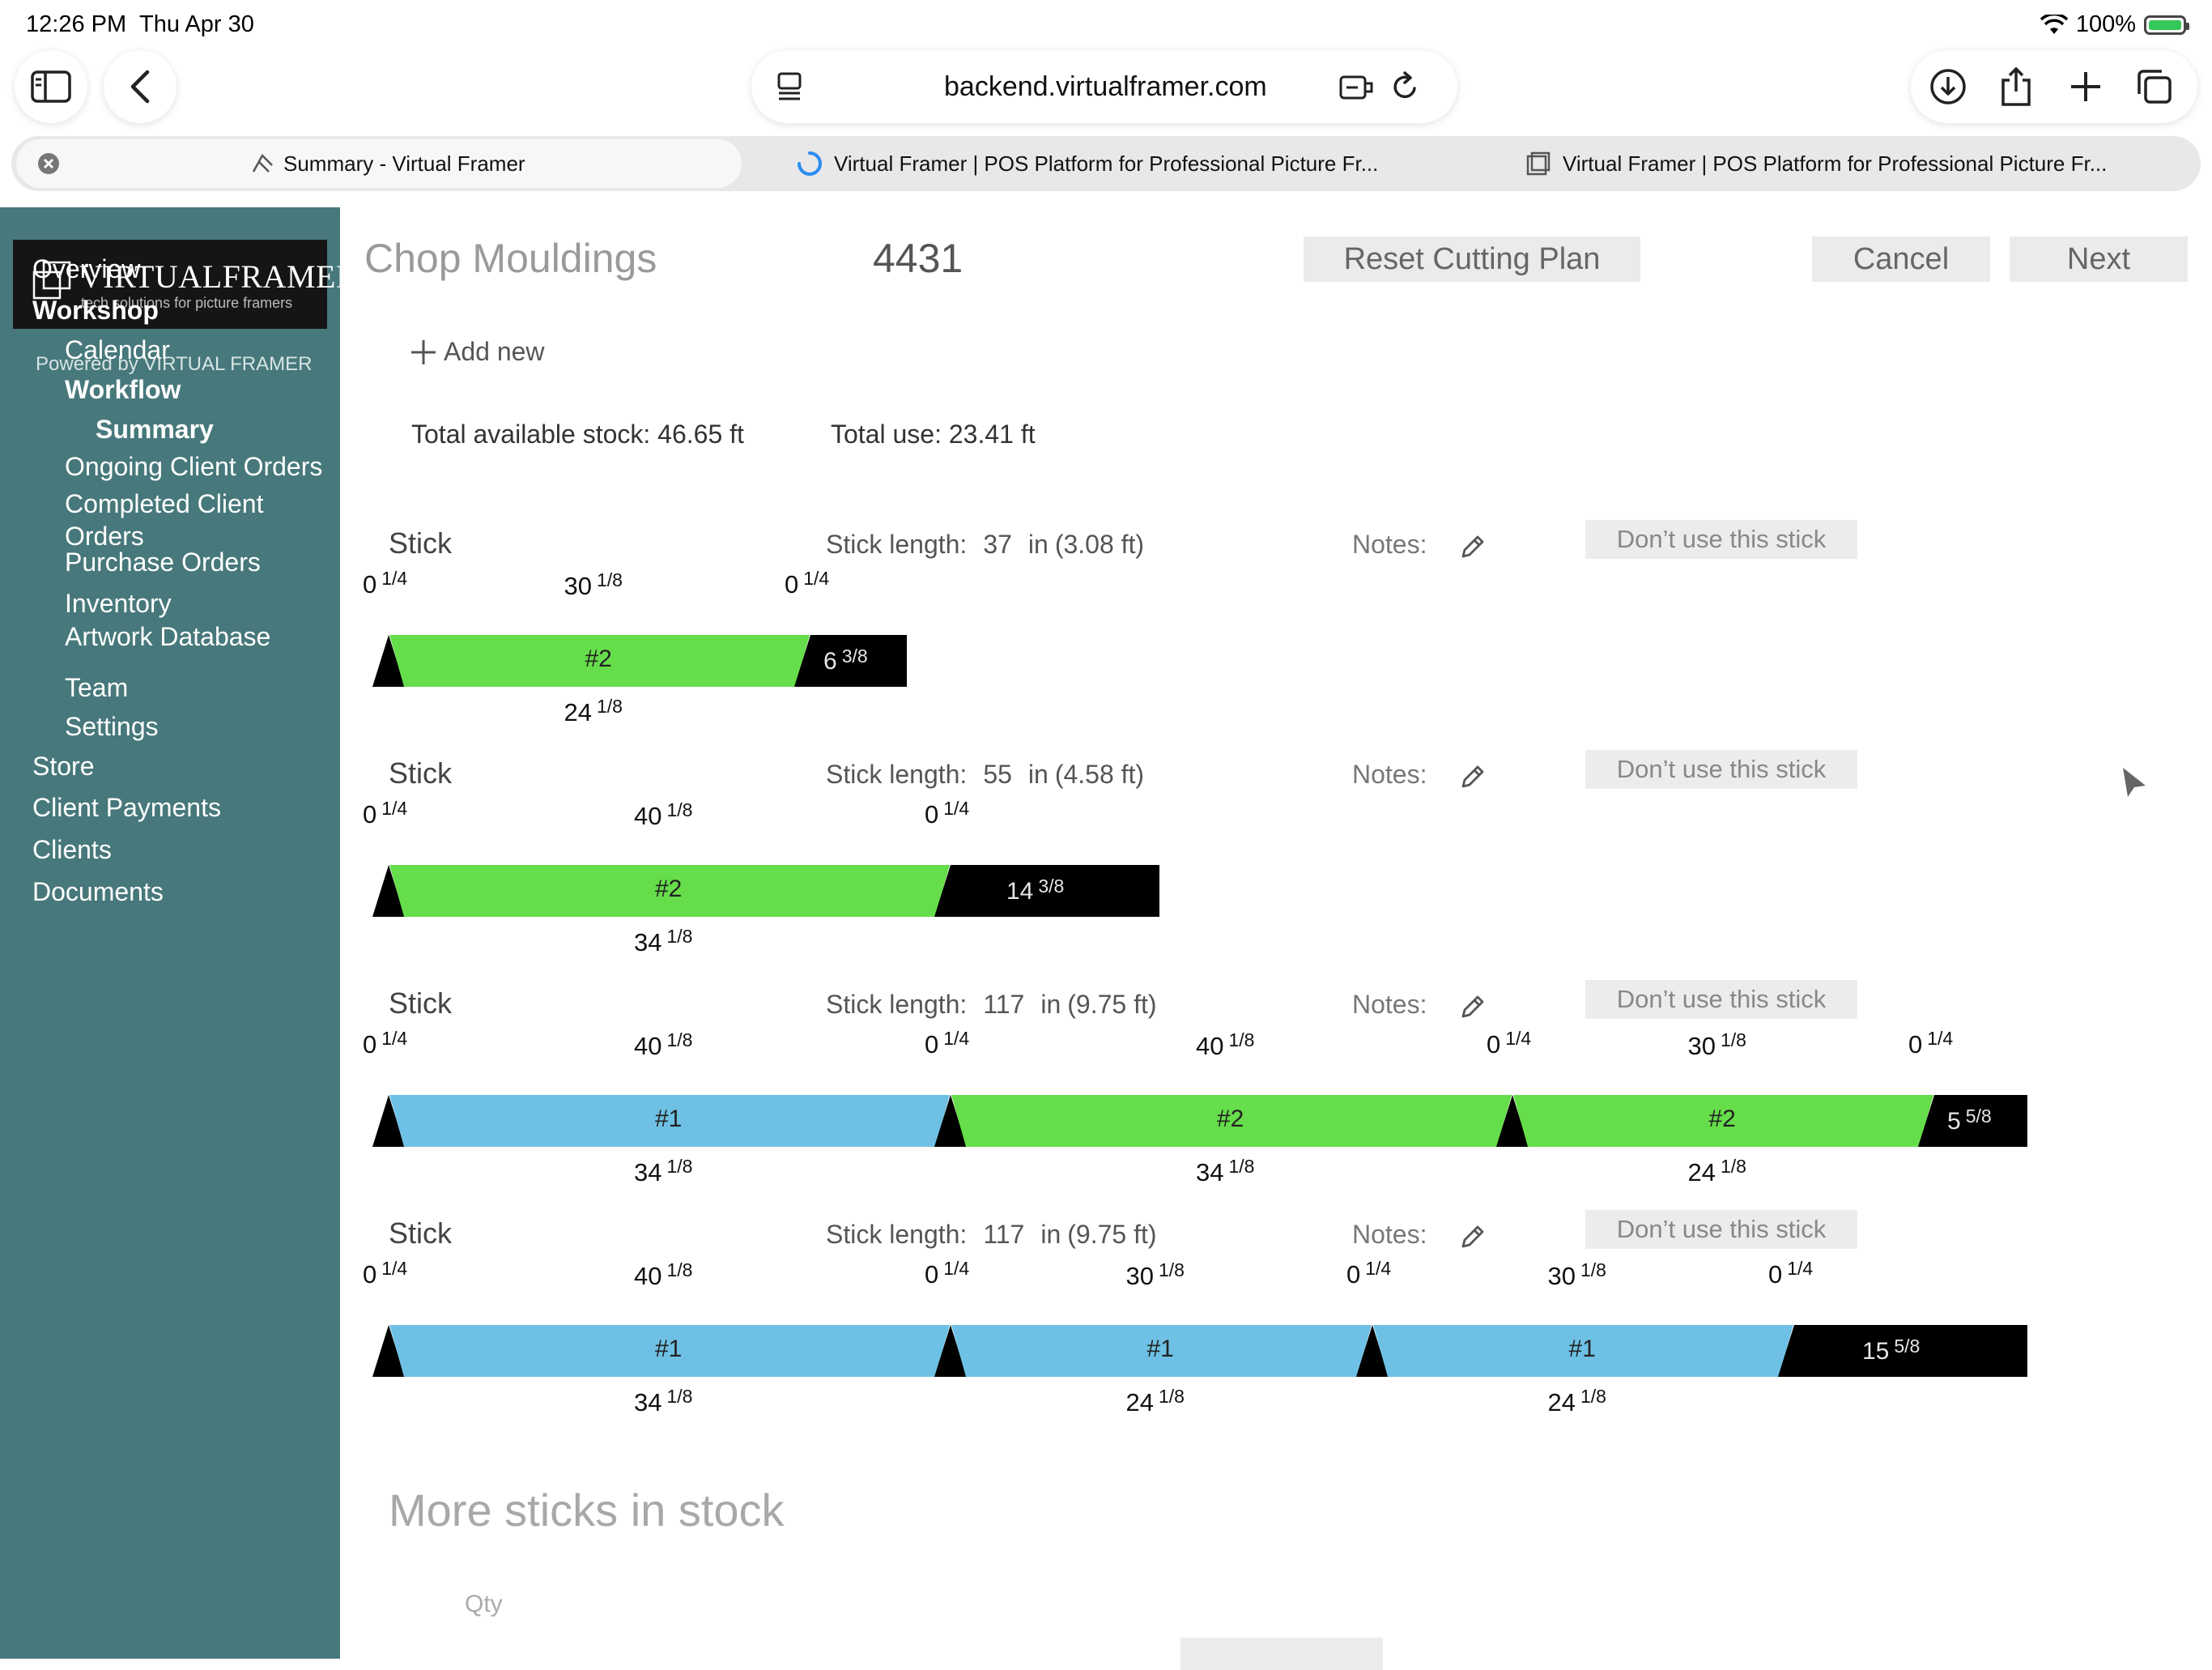 The image size is (2212, 1670). What do you see at coordinates (1901, 259) in the screenshot?
I see `cancel-button: Cancel` at bounding box center [1901, 259].